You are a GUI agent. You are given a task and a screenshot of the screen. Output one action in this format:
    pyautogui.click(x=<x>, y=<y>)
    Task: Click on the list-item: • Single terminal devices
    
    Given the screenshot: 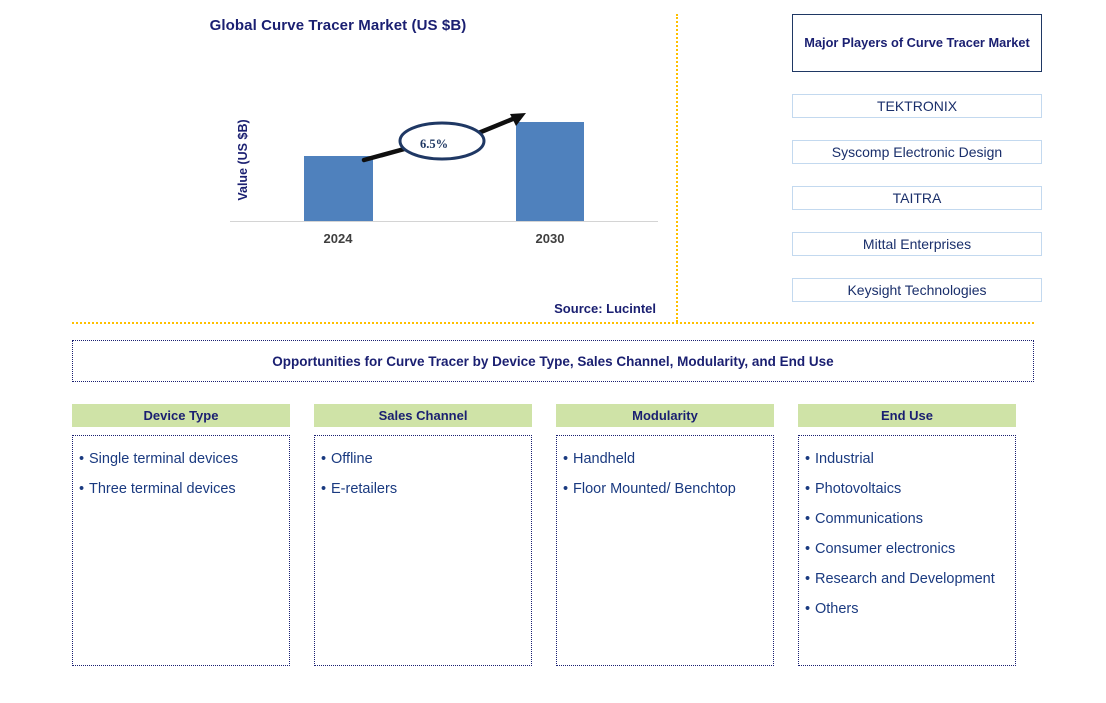 What is the action you would take?
    pyautogui.click(x=181, y=459)
    